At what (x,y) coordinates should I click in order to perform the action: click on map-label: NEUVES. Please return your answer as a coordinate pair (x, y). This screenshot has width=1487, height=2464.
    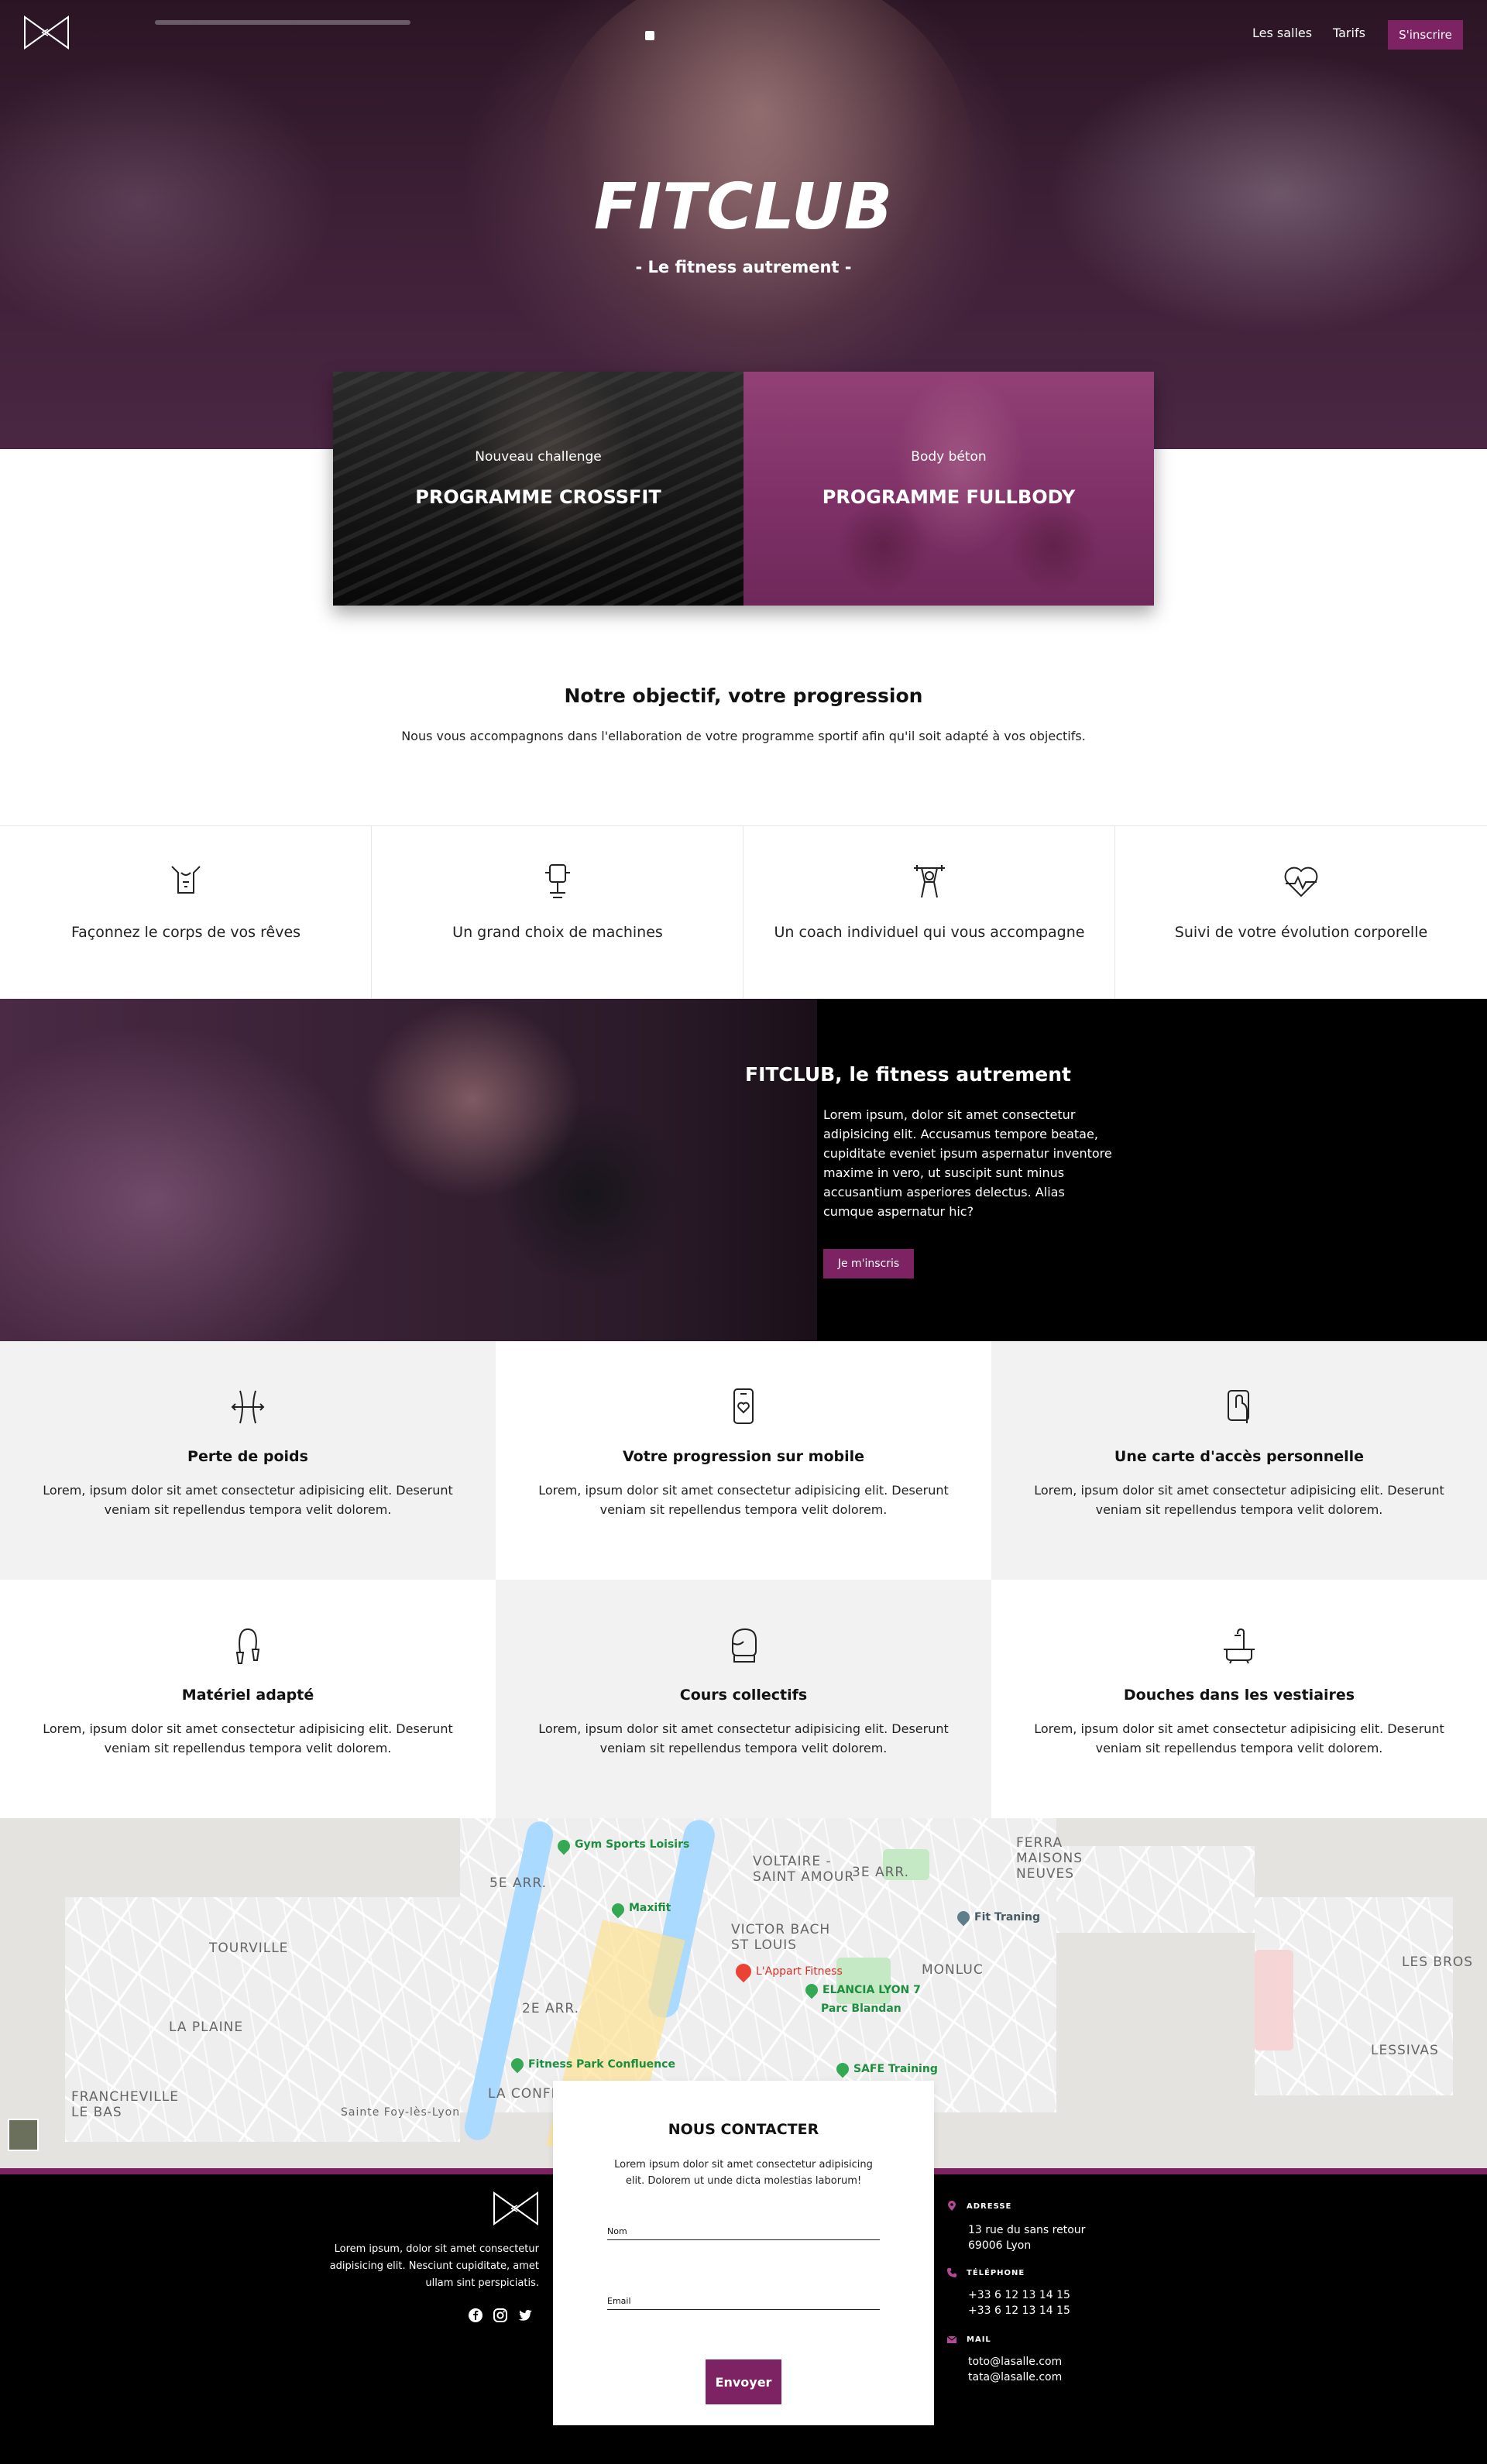
    Looking at the image, I should click on (1046, 1874).